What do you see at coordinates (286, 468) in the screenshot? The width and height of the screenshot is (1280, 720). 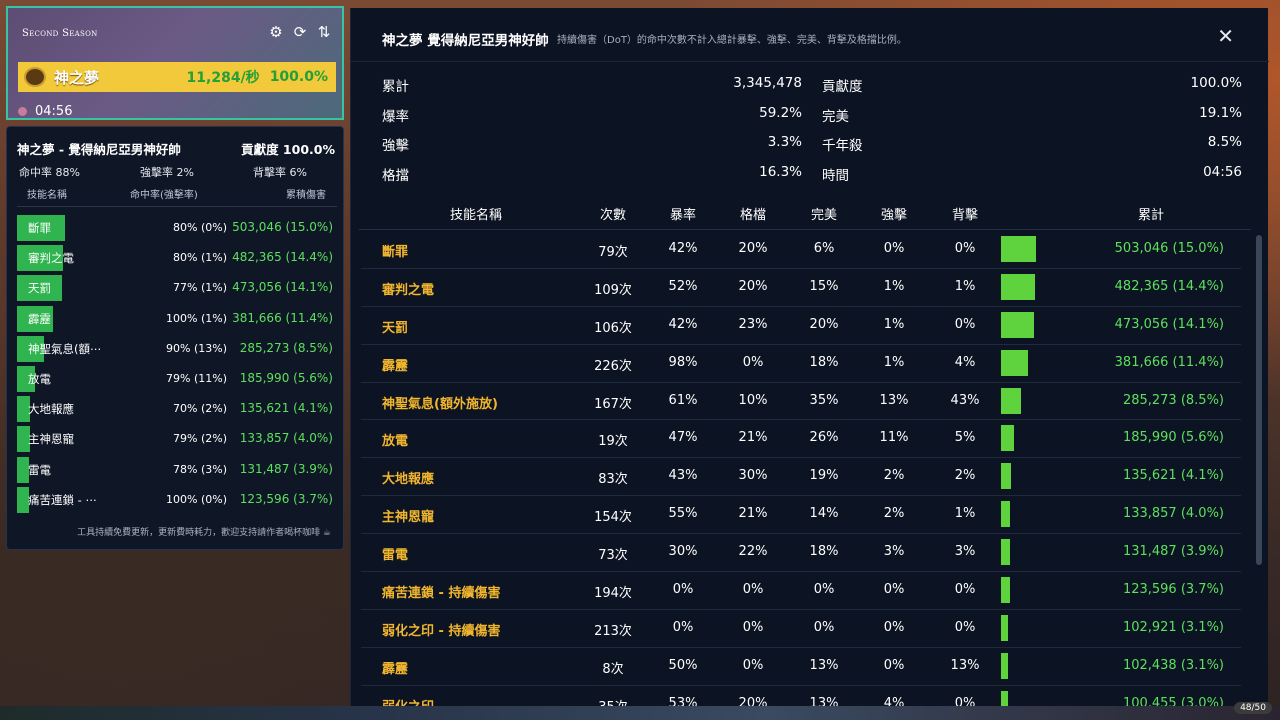 I see `damage-value: 131,487 (3.9%)` at bounding box center [286, 468].